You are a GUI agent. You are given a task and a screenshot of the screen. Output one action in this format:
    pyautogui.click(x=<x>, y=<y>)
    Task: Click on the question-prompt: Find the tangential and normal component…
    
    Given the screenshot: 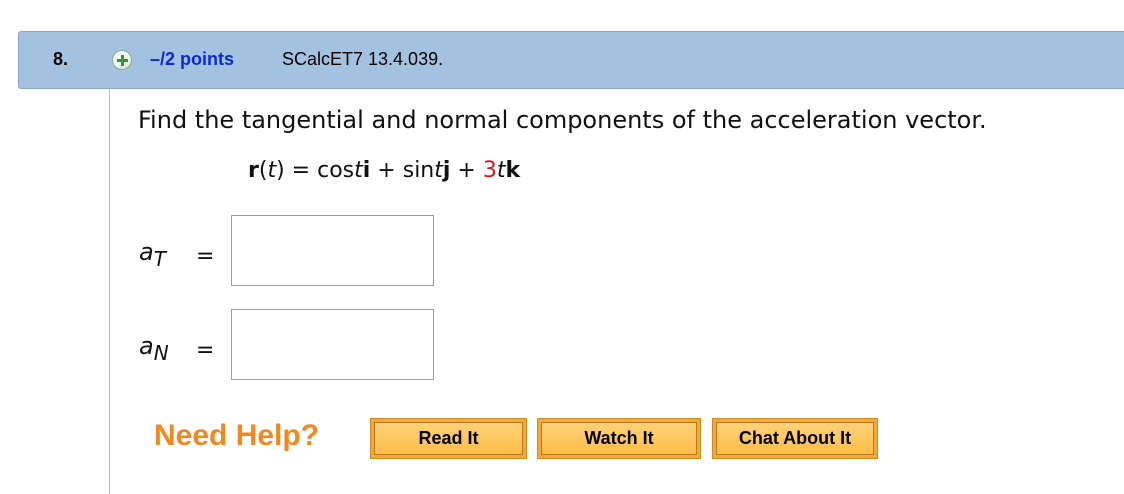 What is the action you would take?
    pyautogui.click(x=562, y=120)
    